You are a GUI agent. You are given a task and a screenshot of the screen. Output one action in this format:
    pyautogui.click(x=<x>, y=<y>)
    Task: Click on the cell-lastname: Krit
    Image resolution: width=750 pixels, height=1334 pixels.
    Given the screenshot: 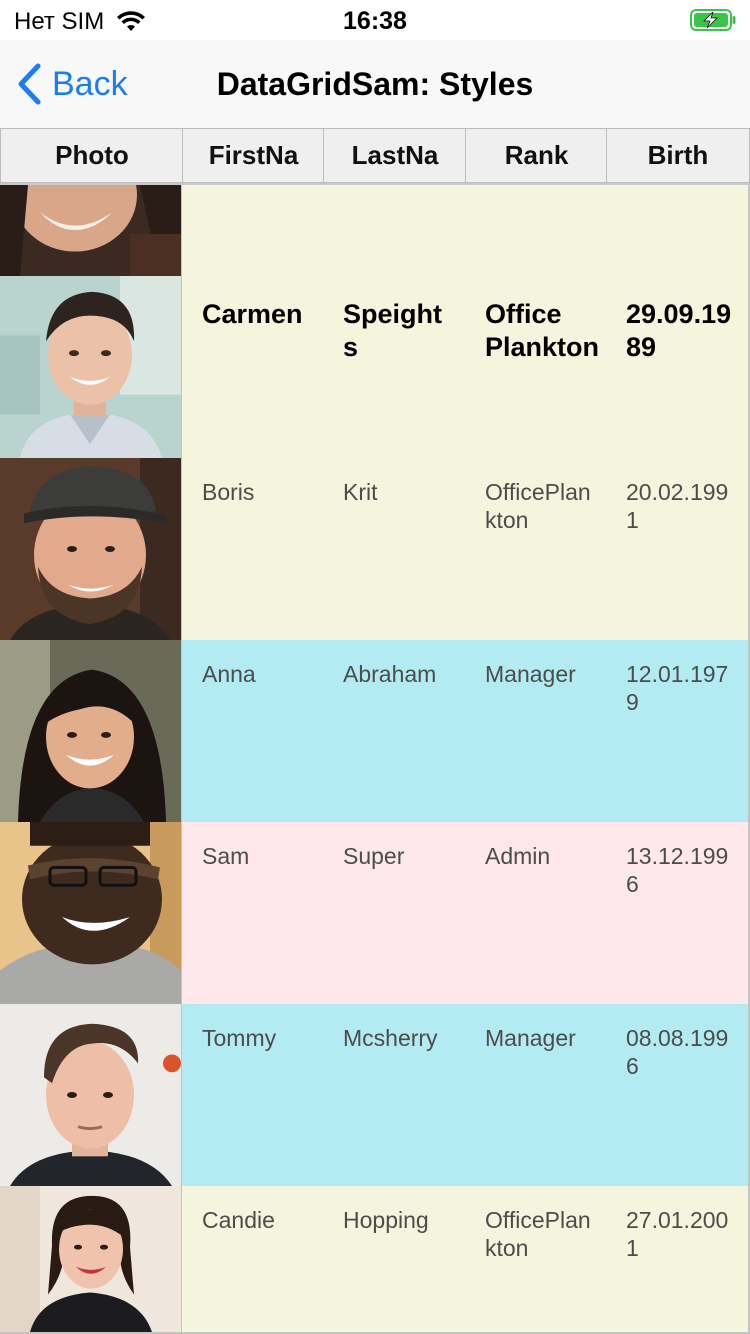 What is the action you would take?
    pyautogui.click(x=395, y=550)
    